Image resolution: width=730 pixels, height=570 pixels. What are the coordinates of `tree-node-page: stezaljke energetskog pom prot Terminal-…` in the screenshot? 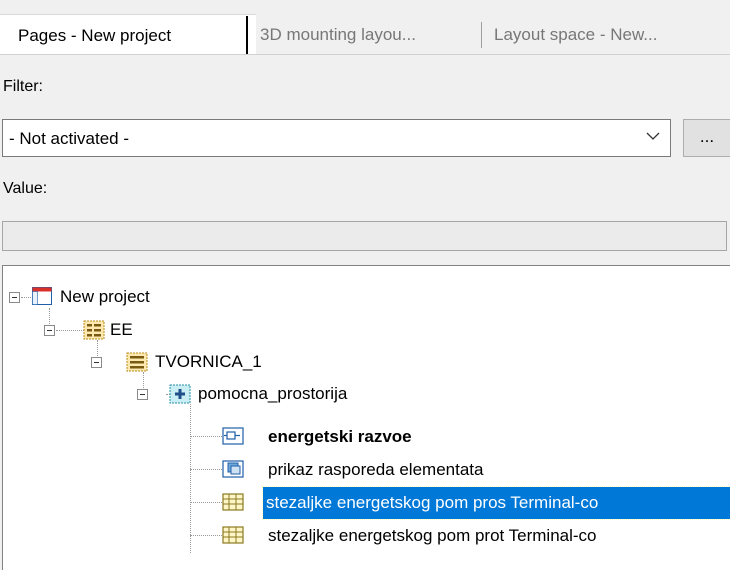 It's located at (366, 536).